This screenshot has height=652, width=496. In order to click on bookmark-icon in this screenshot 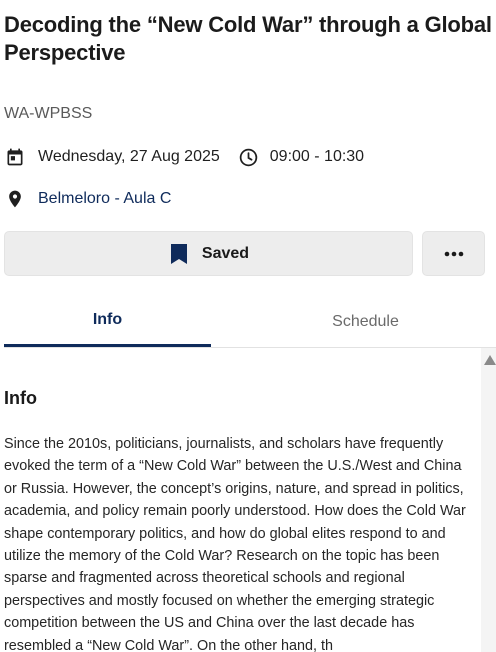, I will do `click(179, 254)`.